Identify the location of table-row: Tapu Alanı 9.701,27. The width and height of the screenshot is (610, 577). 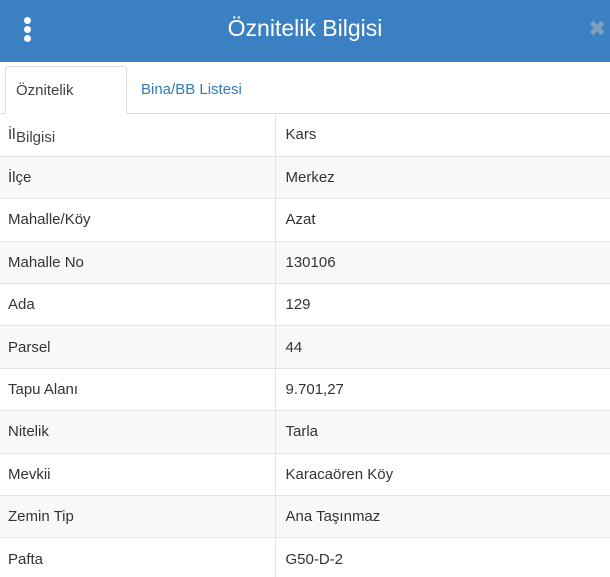
(305, 389).